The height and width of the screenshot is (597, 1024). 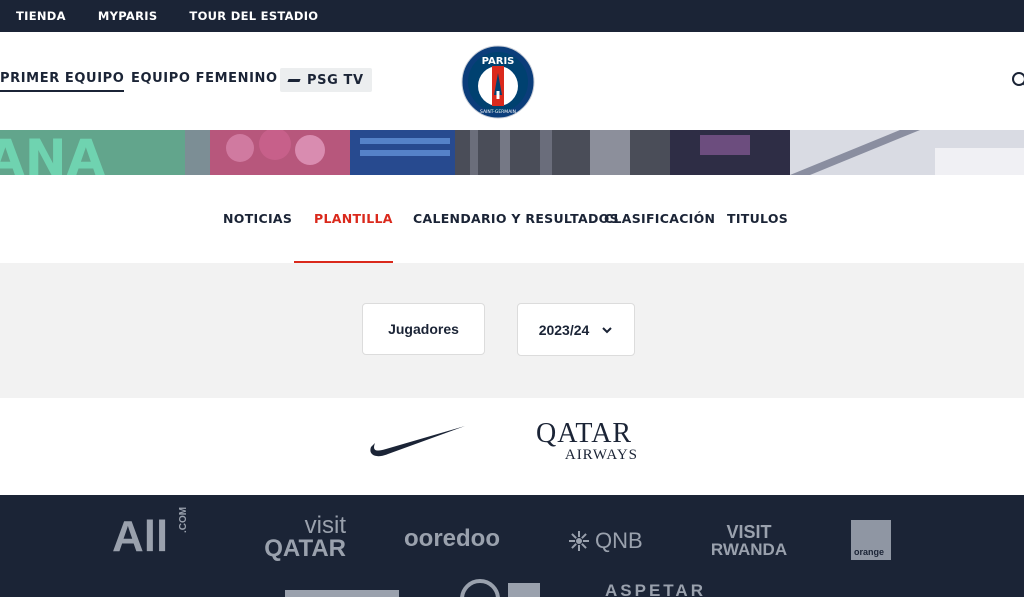 I want to click on season-value: 2023/24, so click(x=564, y=329).